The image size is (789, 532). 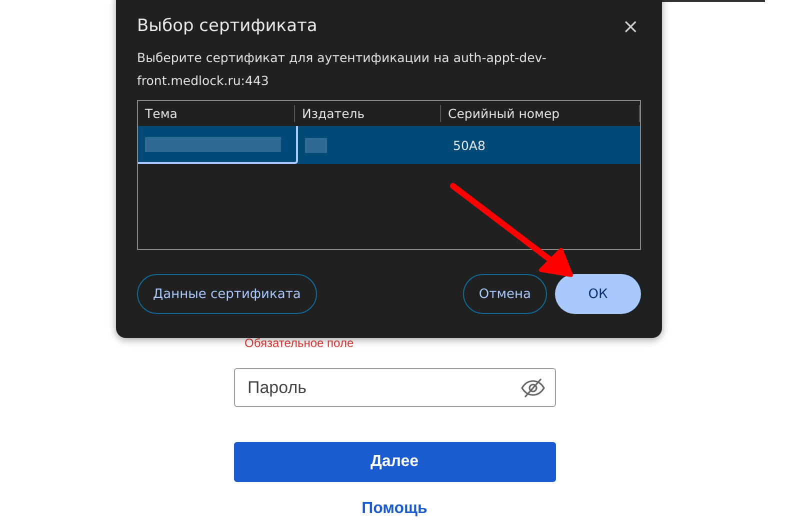 What do you see at coordinates (216, 113) in the screenshot?
I see `column-header: Тема` at bounding box center [216, 113].